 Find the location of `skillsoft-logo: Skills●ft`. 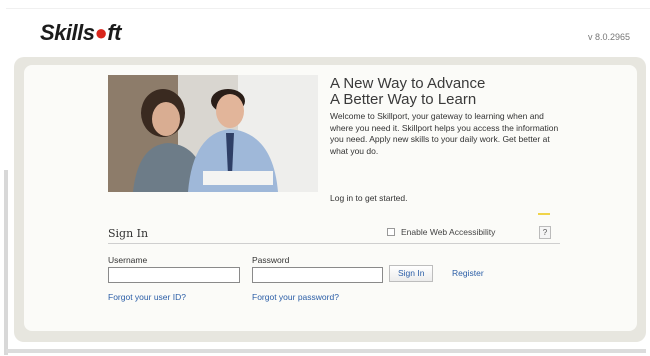

skillsoft-logo: Skills●ft is located at coordinates (80, 32).